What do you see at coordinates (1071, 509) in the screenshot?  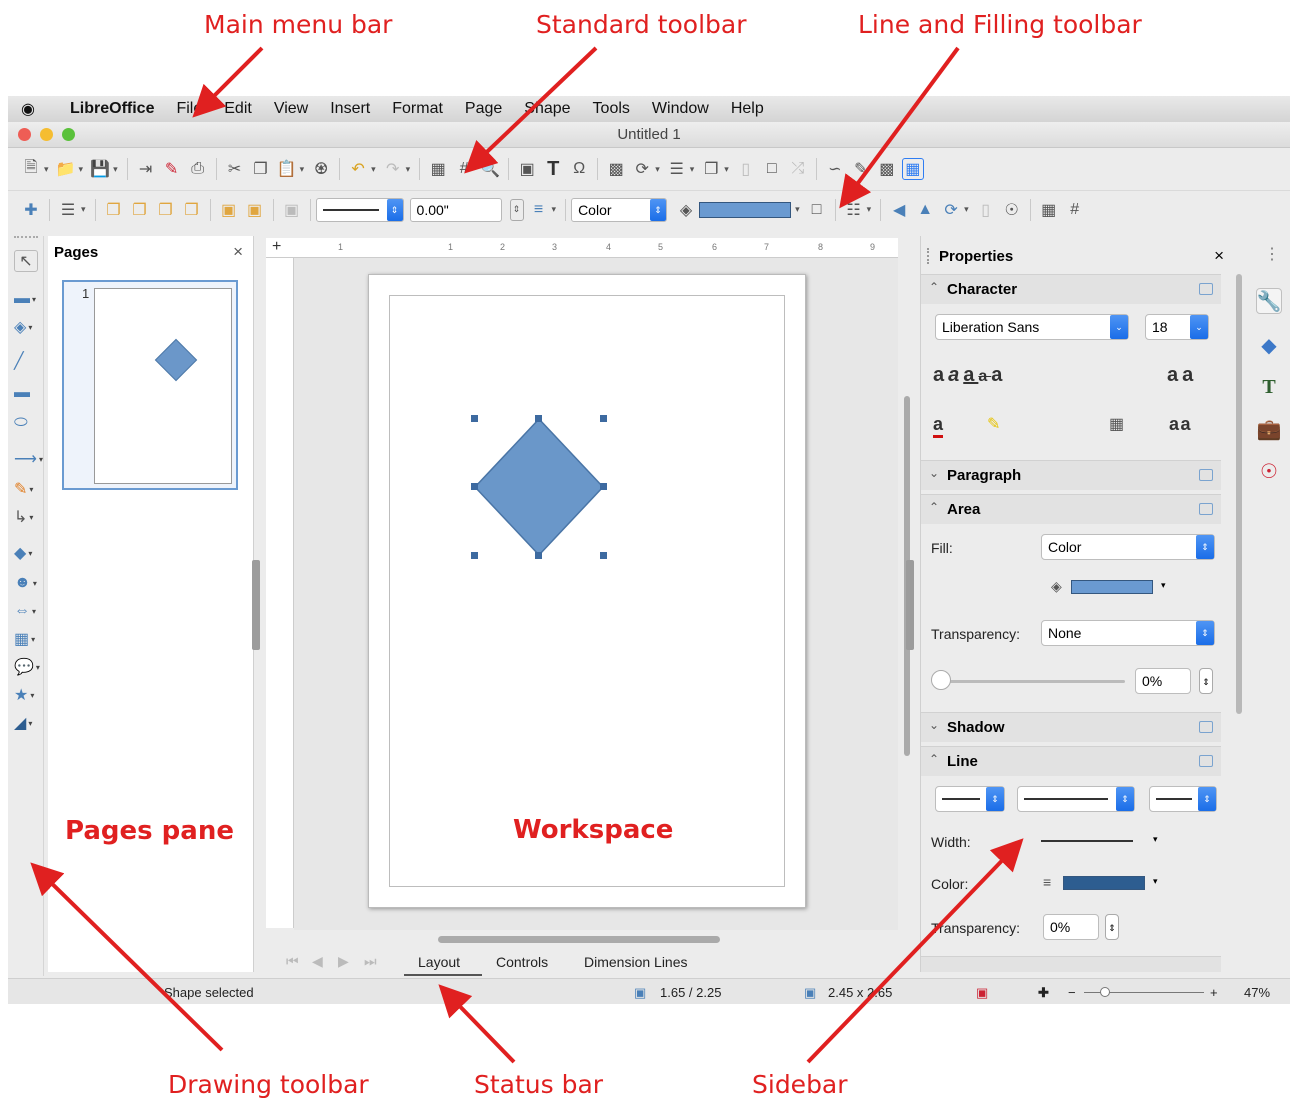 I see `section-area: ⌃ Area` at bounding box center [1071, 509].